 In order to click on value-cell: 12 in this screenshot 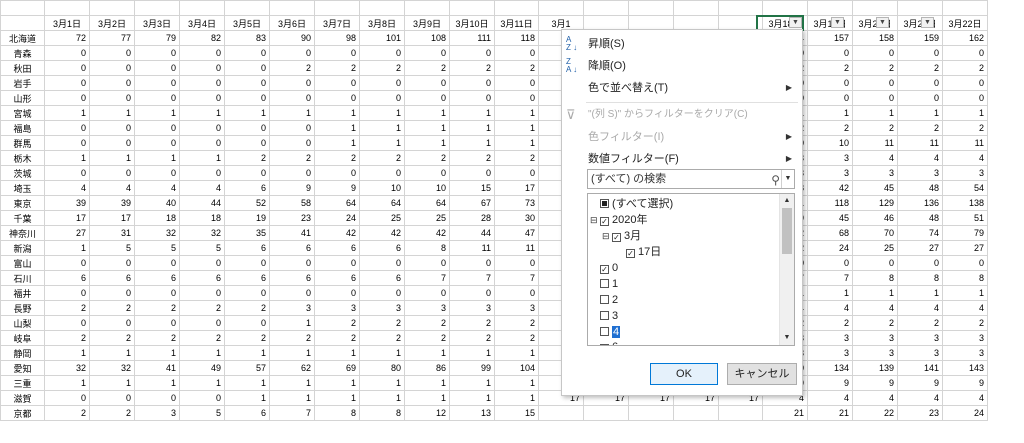, I will do `click(427, 413)`.